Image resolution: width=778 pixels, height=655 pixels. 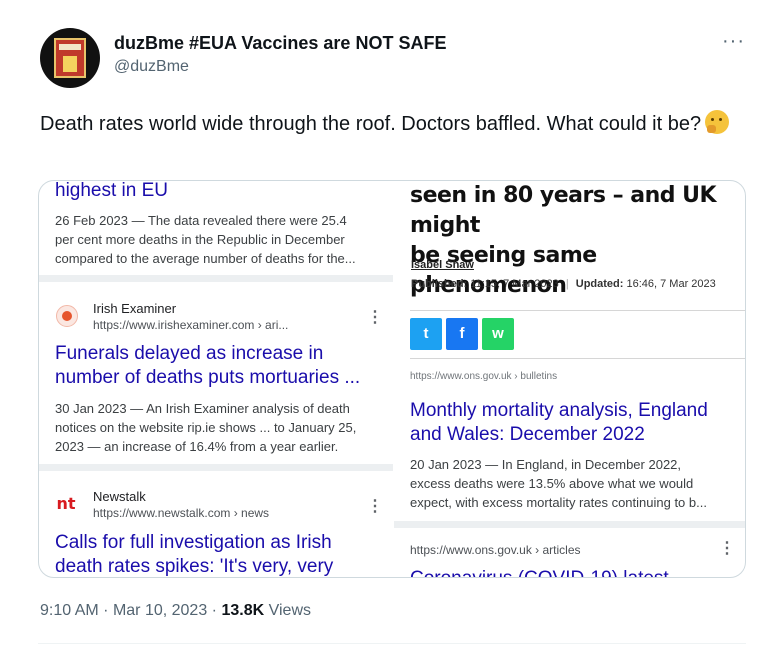 I want to click on avatar, so click(x=70, y=58).